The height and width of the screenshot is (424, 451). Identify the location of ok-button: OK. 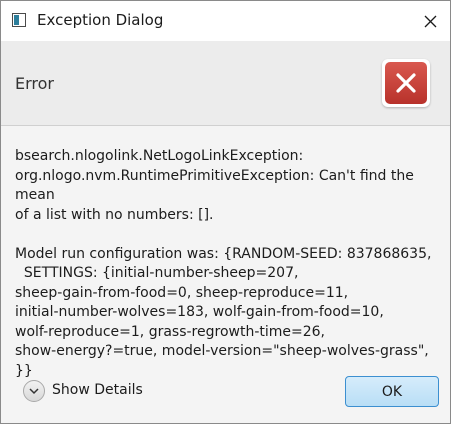
(392, 391).